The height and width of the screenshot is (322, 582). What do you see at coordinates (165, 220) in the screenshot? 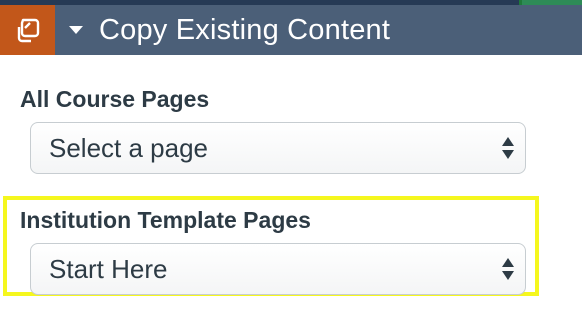
I see `institution-template-pages-label: Institution Template Pages` at bounding box center [165, 220].